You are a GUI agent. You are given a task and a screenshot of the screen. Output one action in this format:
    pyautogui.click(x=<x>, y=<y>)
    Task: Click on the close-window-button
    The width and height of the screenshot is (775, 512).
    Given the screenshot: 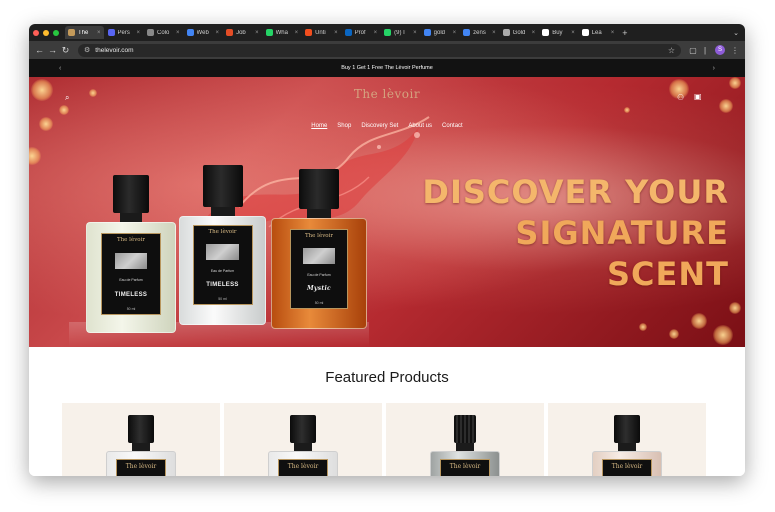 What is the action you would take?
    pyautogui.click(x=36, y=32)
    